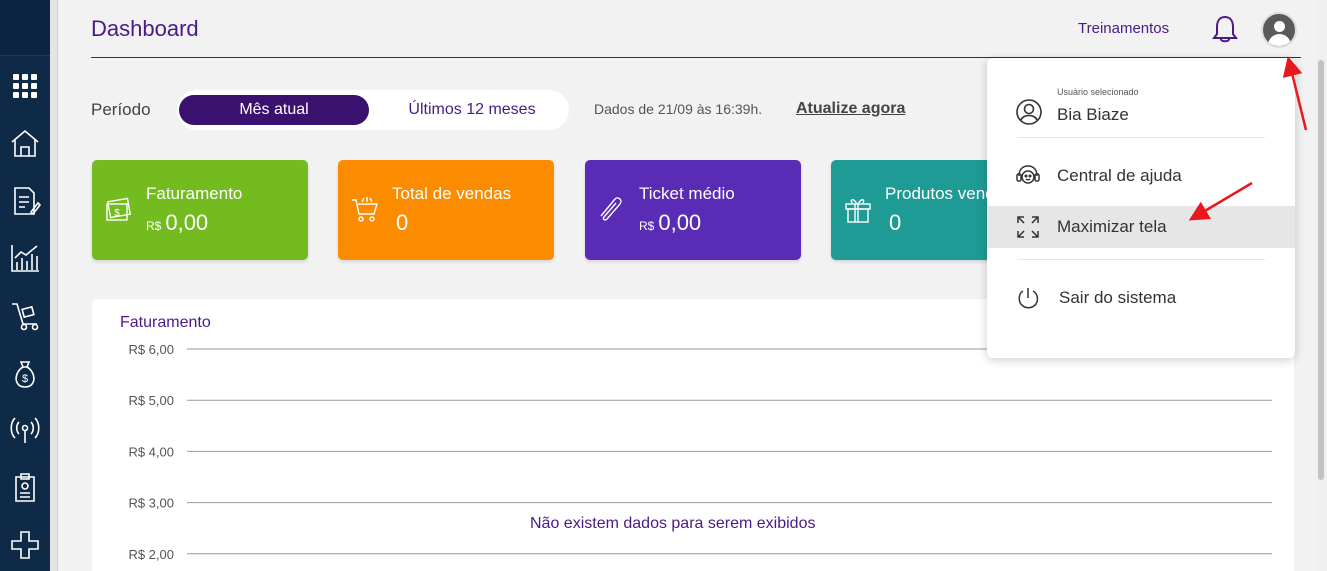 The width and height of the screenshot is (1327, 571). I want to click on user-circle-icon, so click(1029, 112).